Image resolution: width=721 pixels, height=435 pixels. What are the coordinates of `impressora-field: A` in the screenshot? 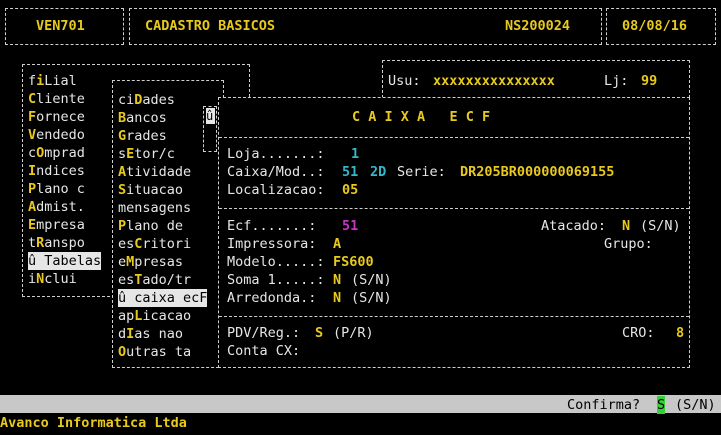 It's located at (337, 244).